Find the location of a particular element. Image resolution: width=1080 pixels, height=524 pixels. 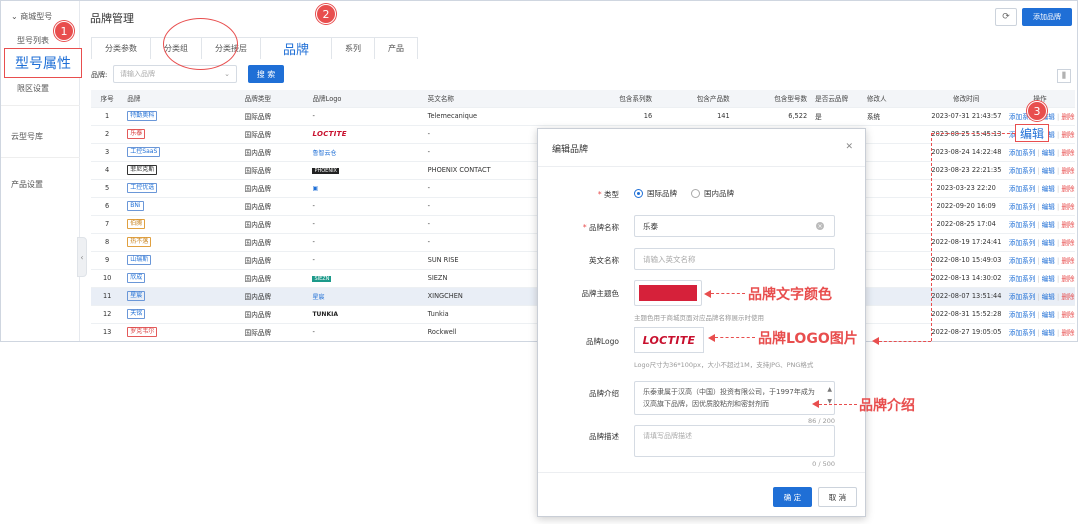

brand-desc-textarea: 请填写品牌描述 is located at coordinates (734, 441).